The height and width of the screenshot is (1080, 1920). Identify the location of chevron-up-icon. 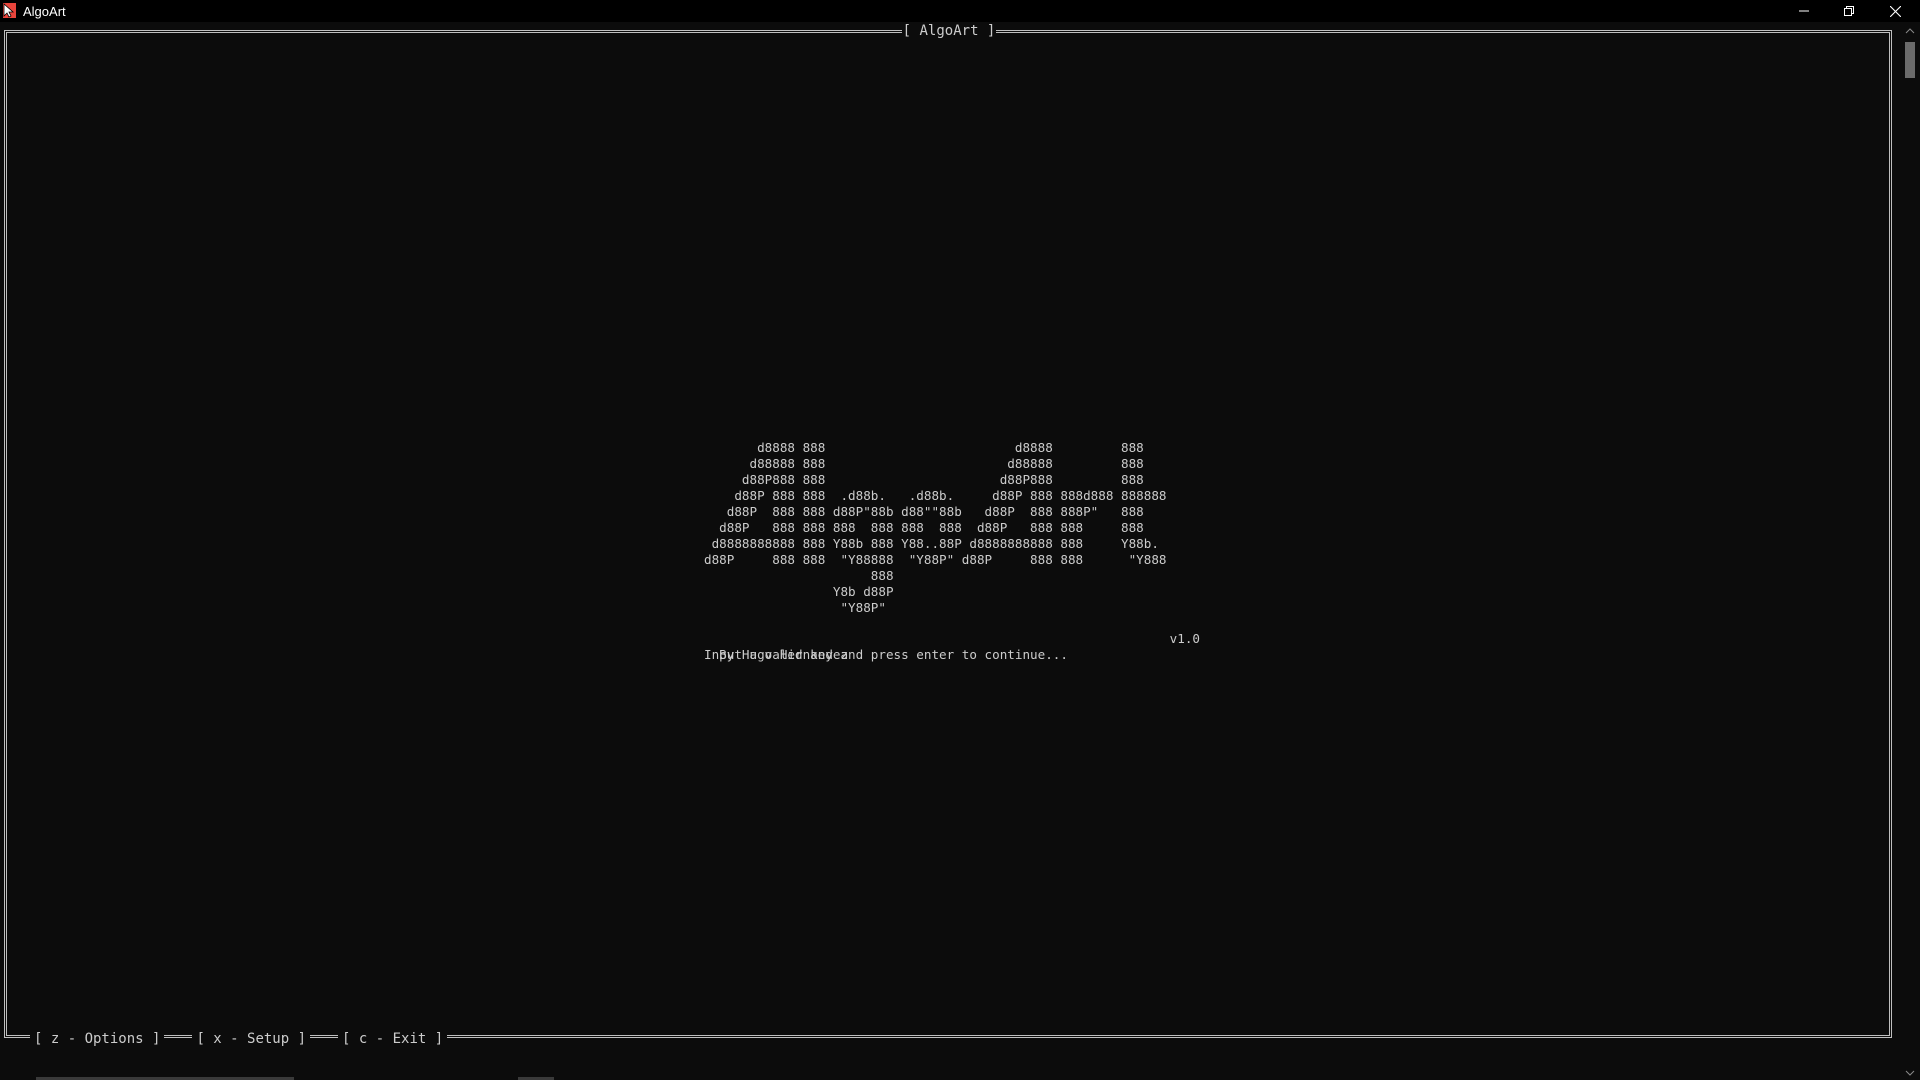
(1910, 31).